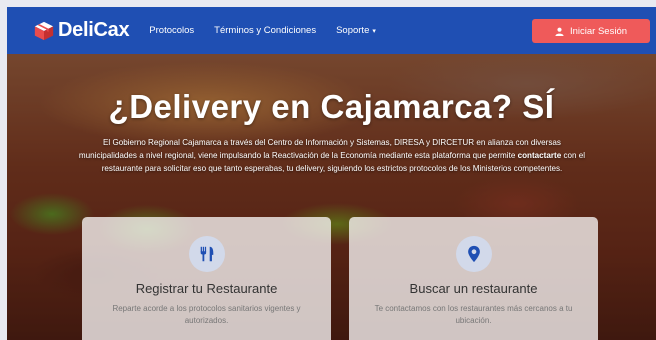  I want to click on utensils-icon, so click(206, 254).